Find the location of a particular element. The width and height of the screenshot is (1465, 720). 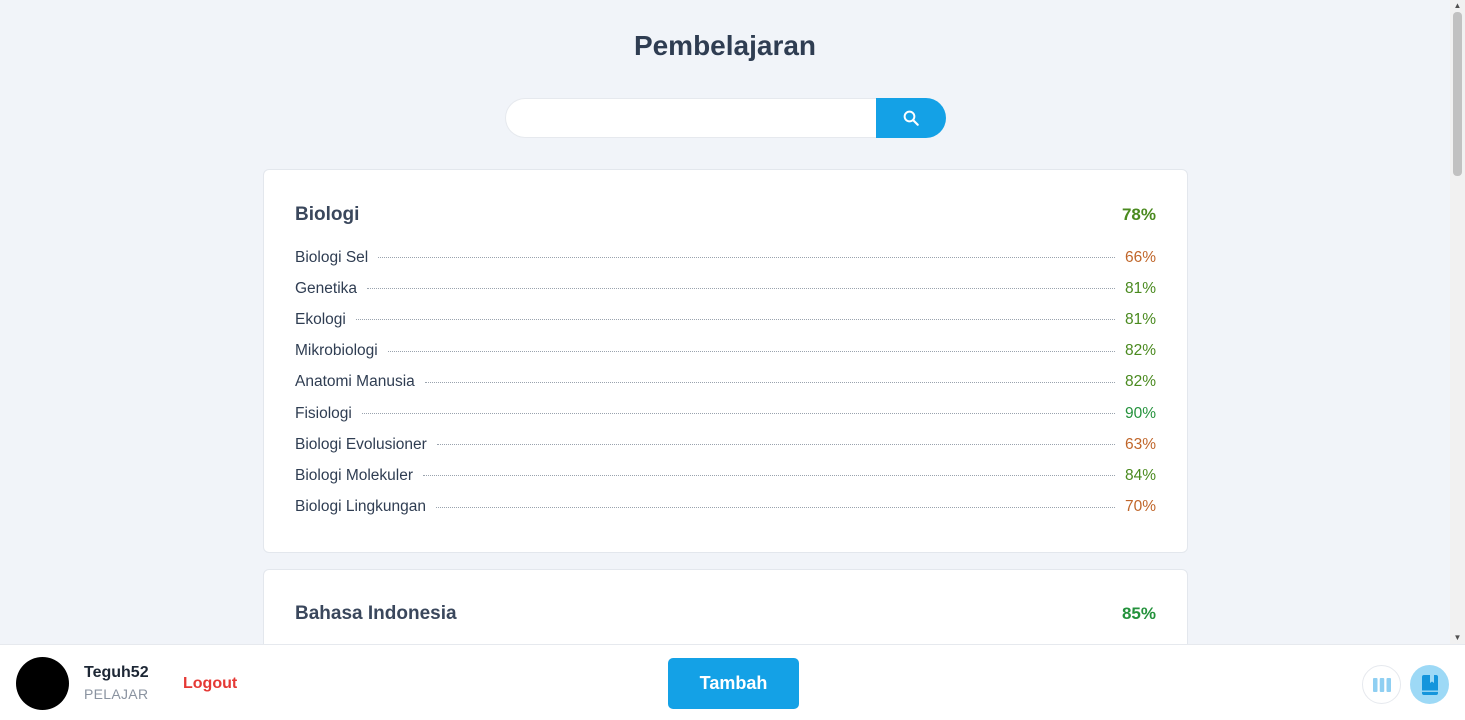

search-button is located at coordinates (911, 118).